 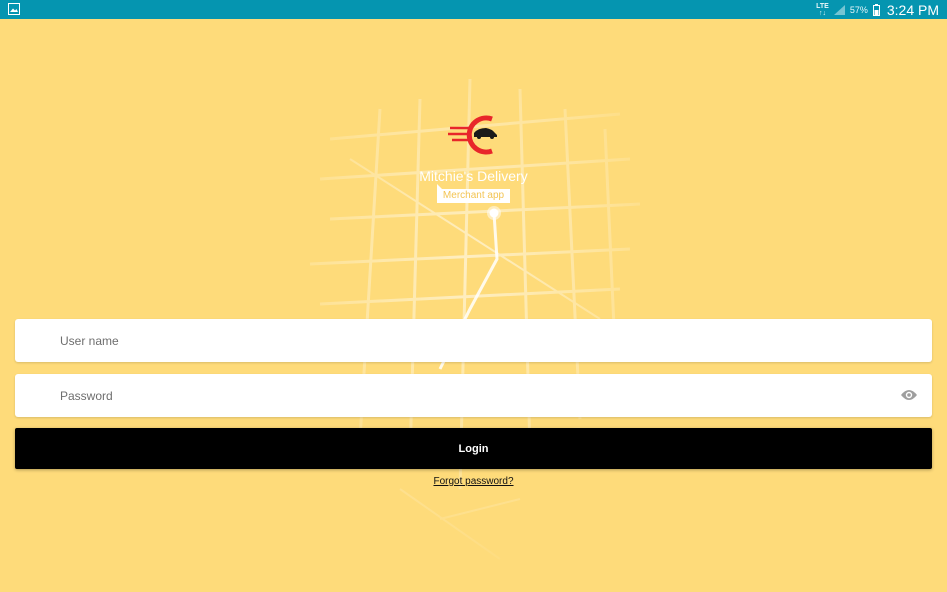 I want to click on password-field, so click(x=473, y=395).